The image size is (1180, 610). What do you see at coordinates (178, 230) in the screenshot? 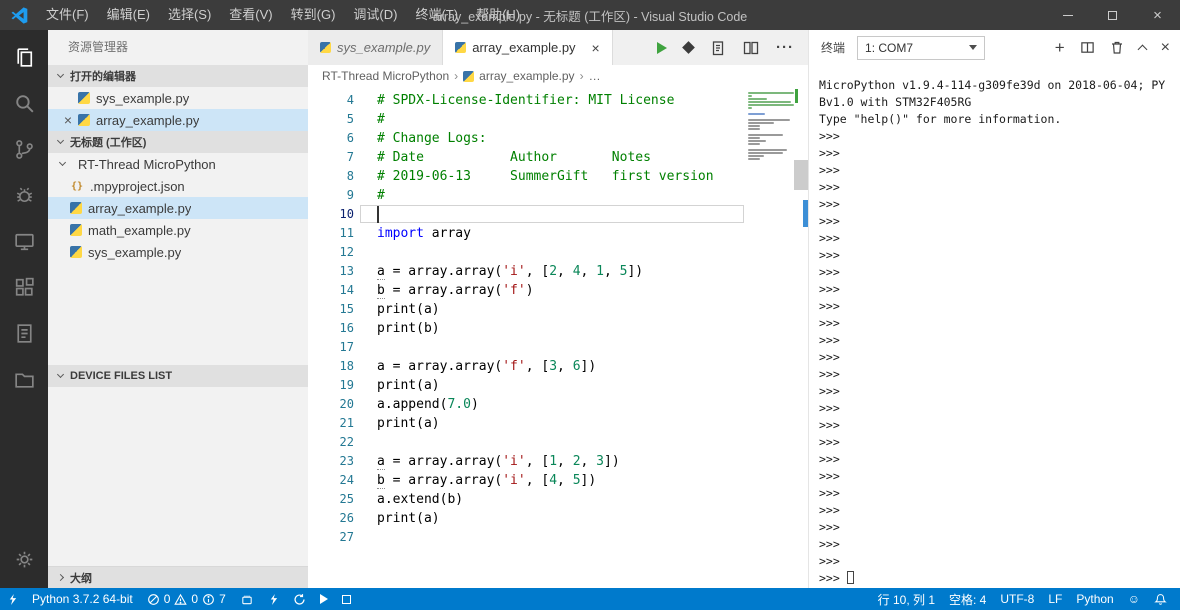
I see `tree-file-math-example: math_example.py` at bounding box center [178, 230].